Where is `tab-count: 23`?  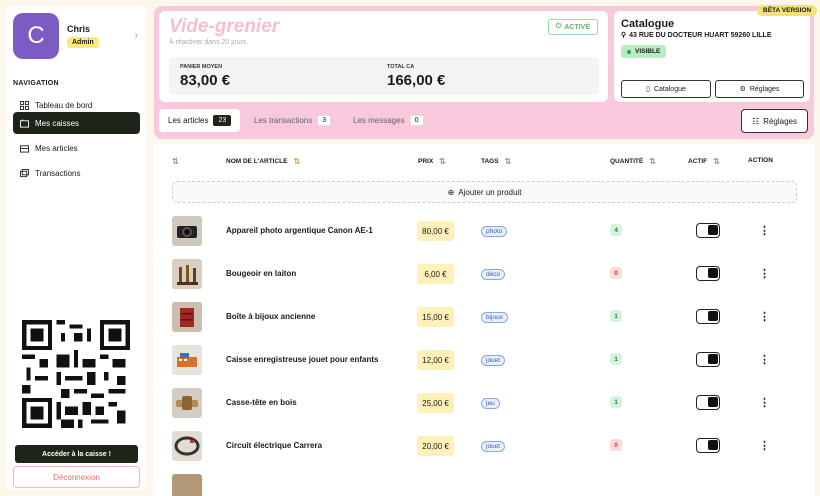 tab-count: 23 is located at coordinates (222, 120).